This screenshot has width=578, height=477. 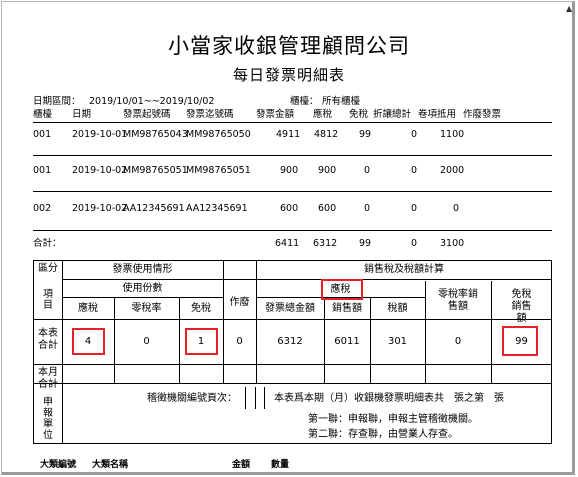 What do you see at coordinates (392, 114) in the screenshot?
I see `col-header-discount: 折讓總計` at bounding box center [392, 114].